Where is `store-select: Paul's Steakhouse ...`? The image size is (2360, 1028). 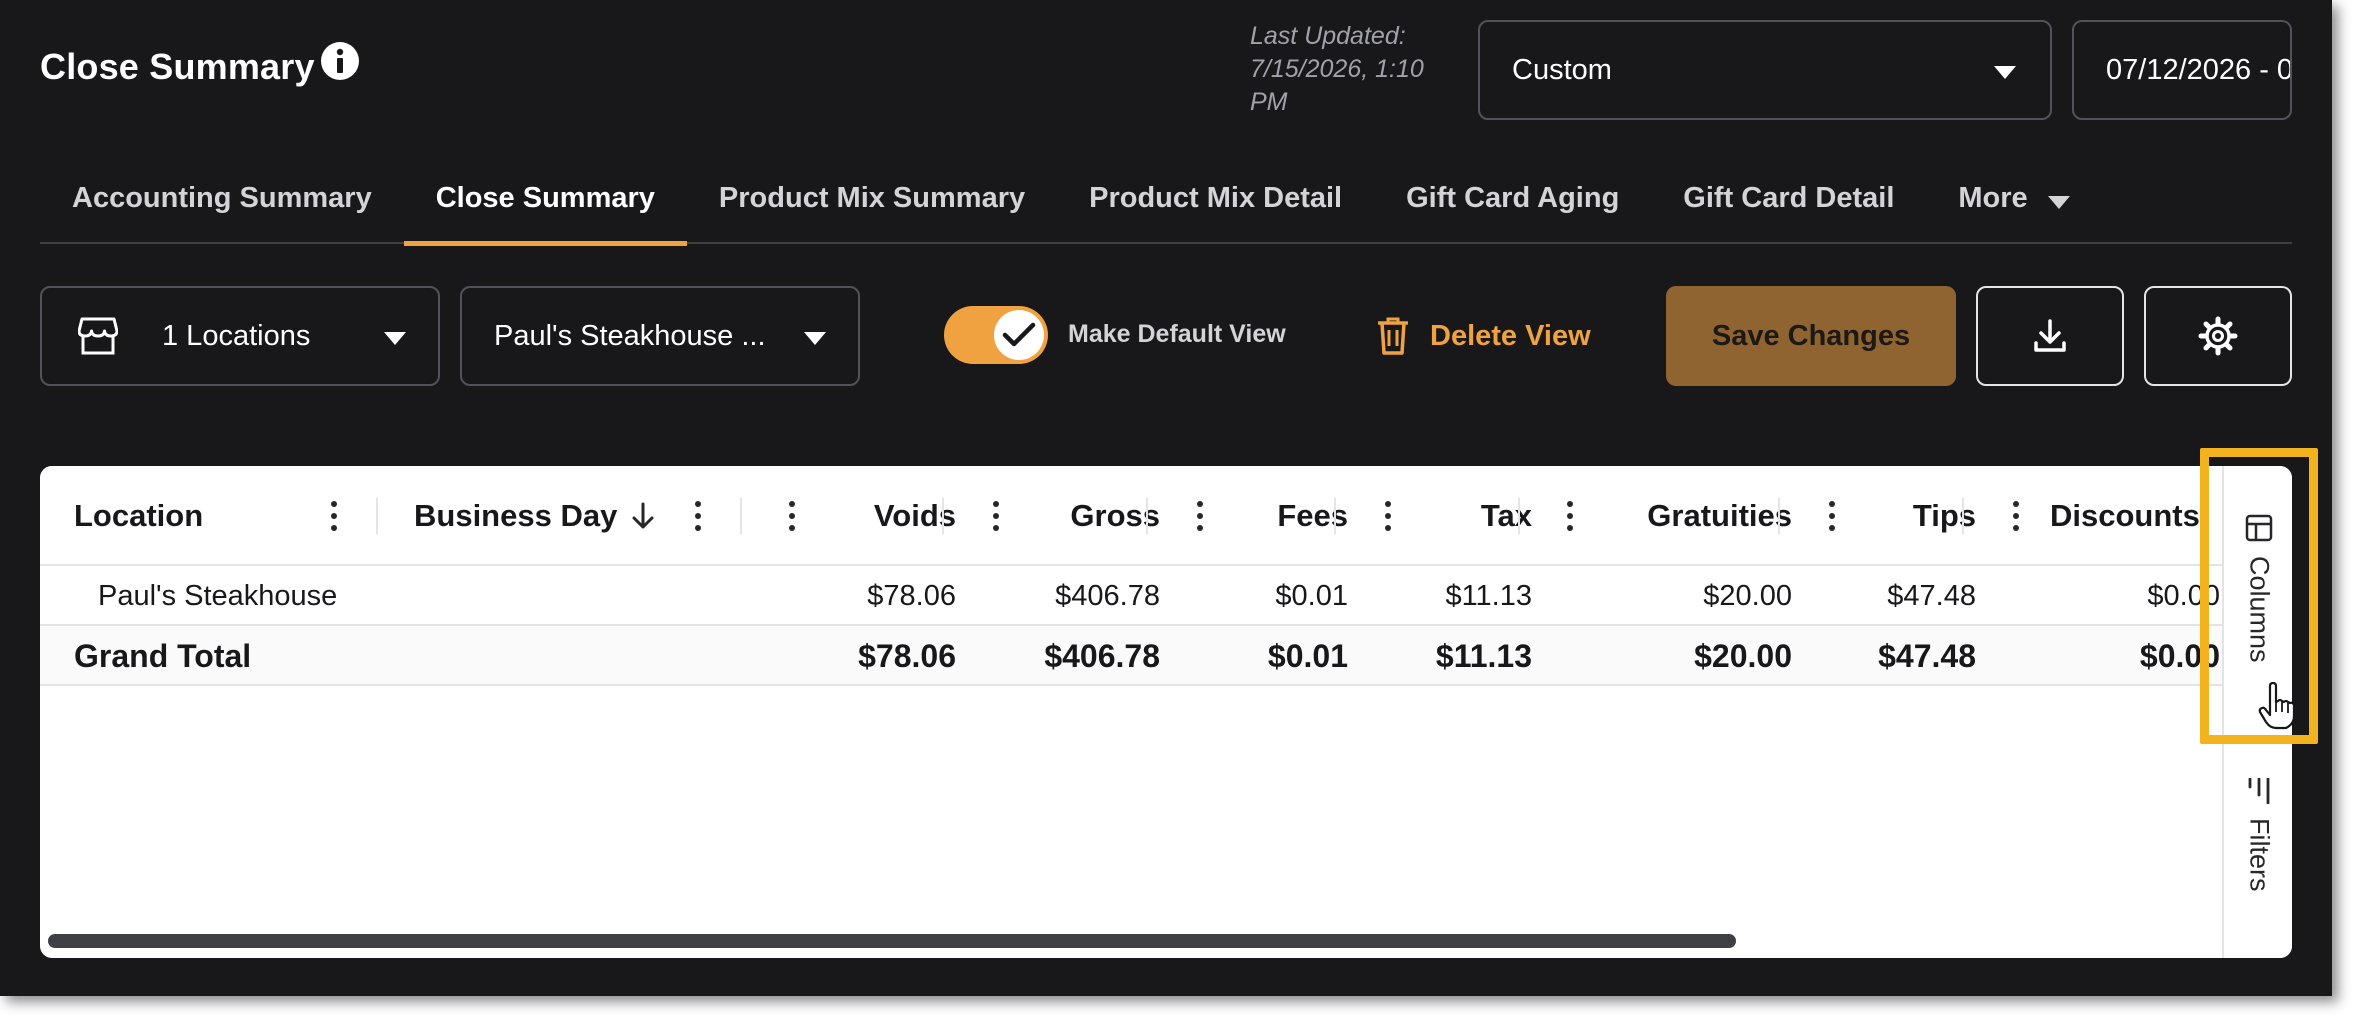 store-select: Paul's Steakhouse ... is located at coordinates (660, 336).